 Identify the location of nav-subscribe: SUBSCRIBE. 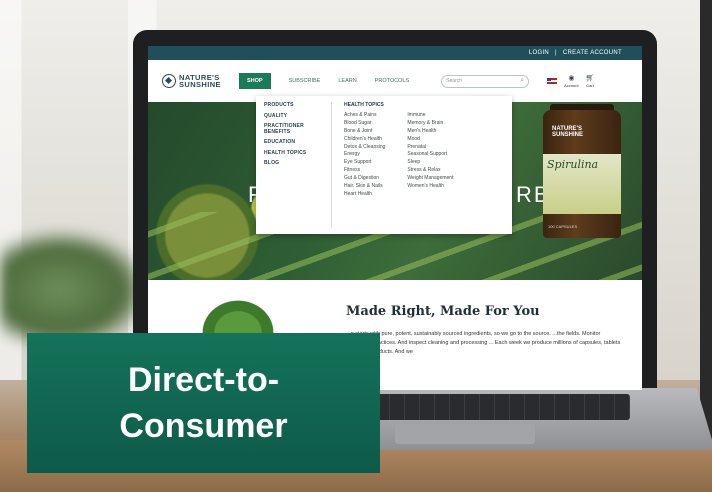
(305, 81).